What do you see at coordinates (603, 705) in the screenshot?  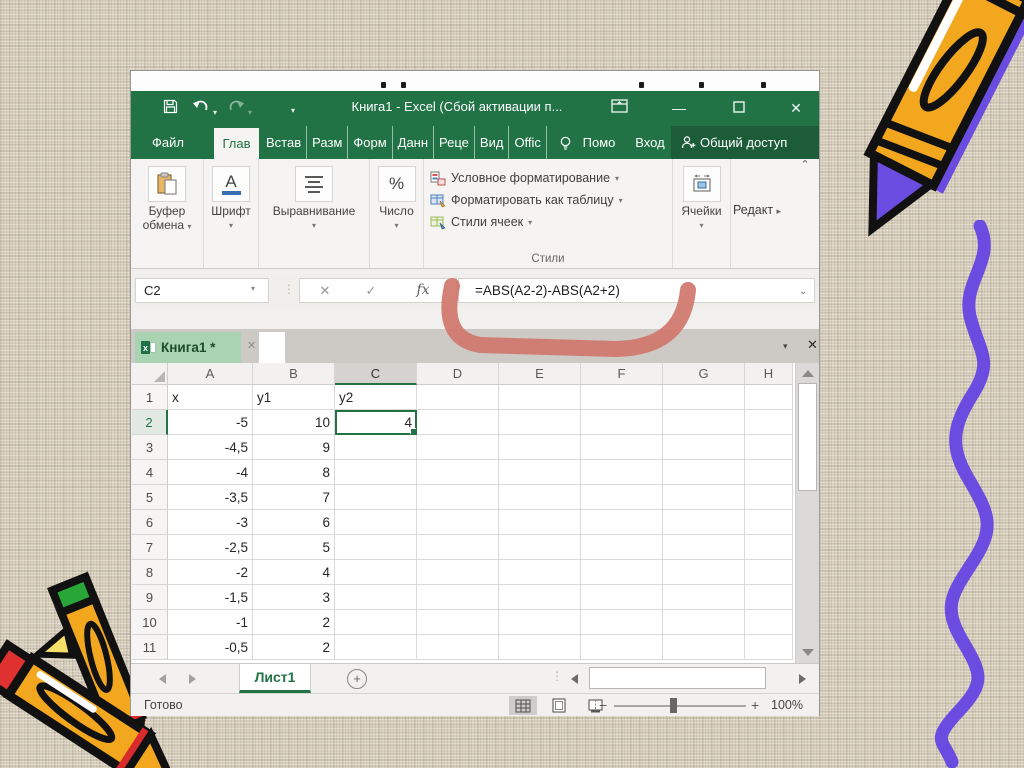 I see `zoom-out-button: −` at bounding box center [603, 705].